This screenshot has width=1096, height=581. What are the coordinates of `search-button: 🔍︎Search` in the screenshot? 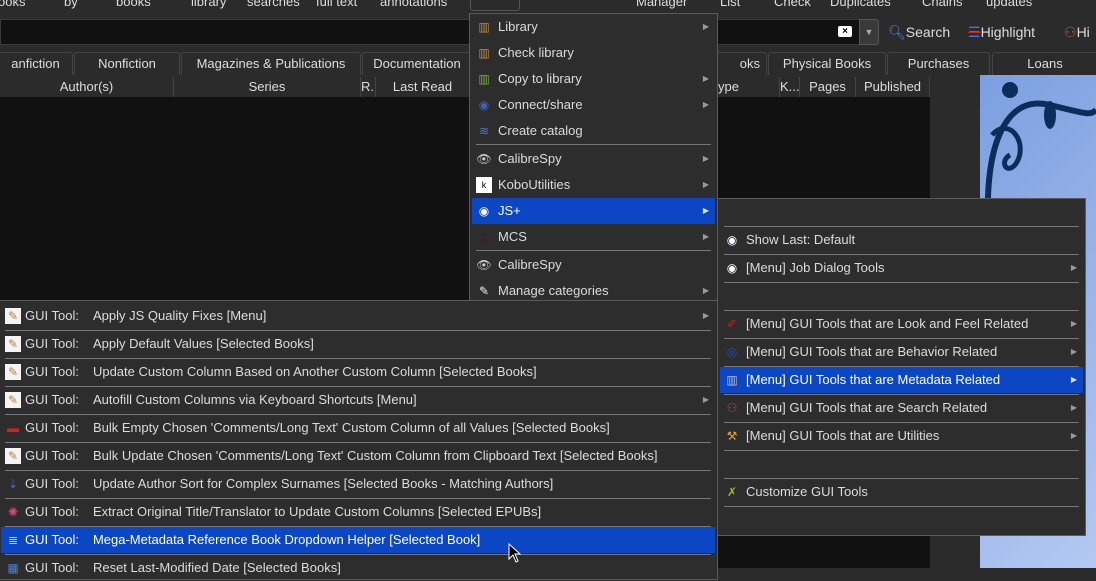 It's located at (919, 32).